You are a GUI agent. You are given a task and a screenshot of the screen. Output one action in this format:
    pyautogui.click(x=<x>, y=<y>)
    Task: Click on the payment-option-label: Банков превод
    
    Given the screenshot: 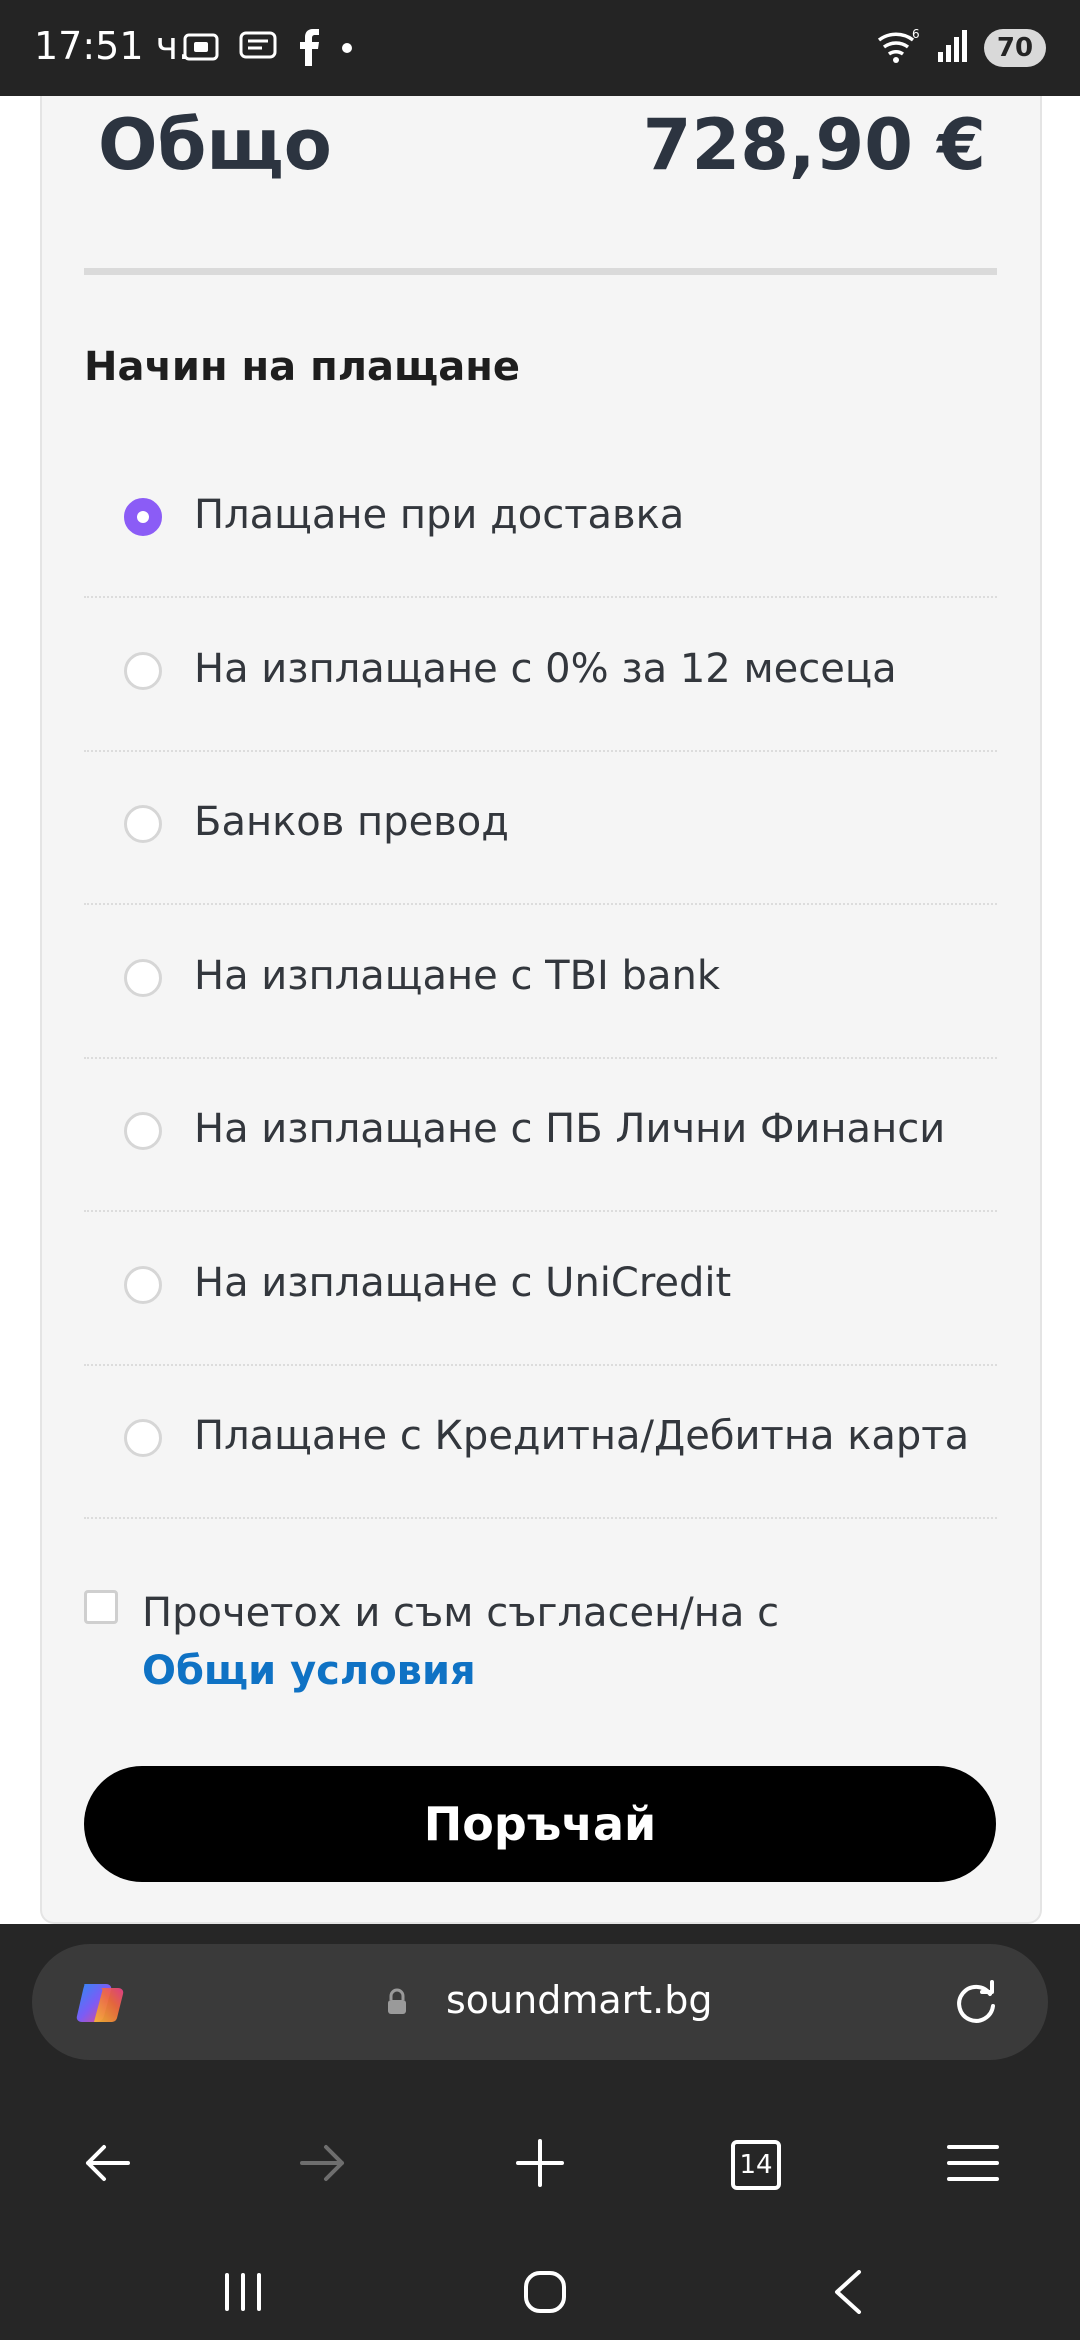 What is the action you would take?
    pyautogui.click(x=351, y=822)
    